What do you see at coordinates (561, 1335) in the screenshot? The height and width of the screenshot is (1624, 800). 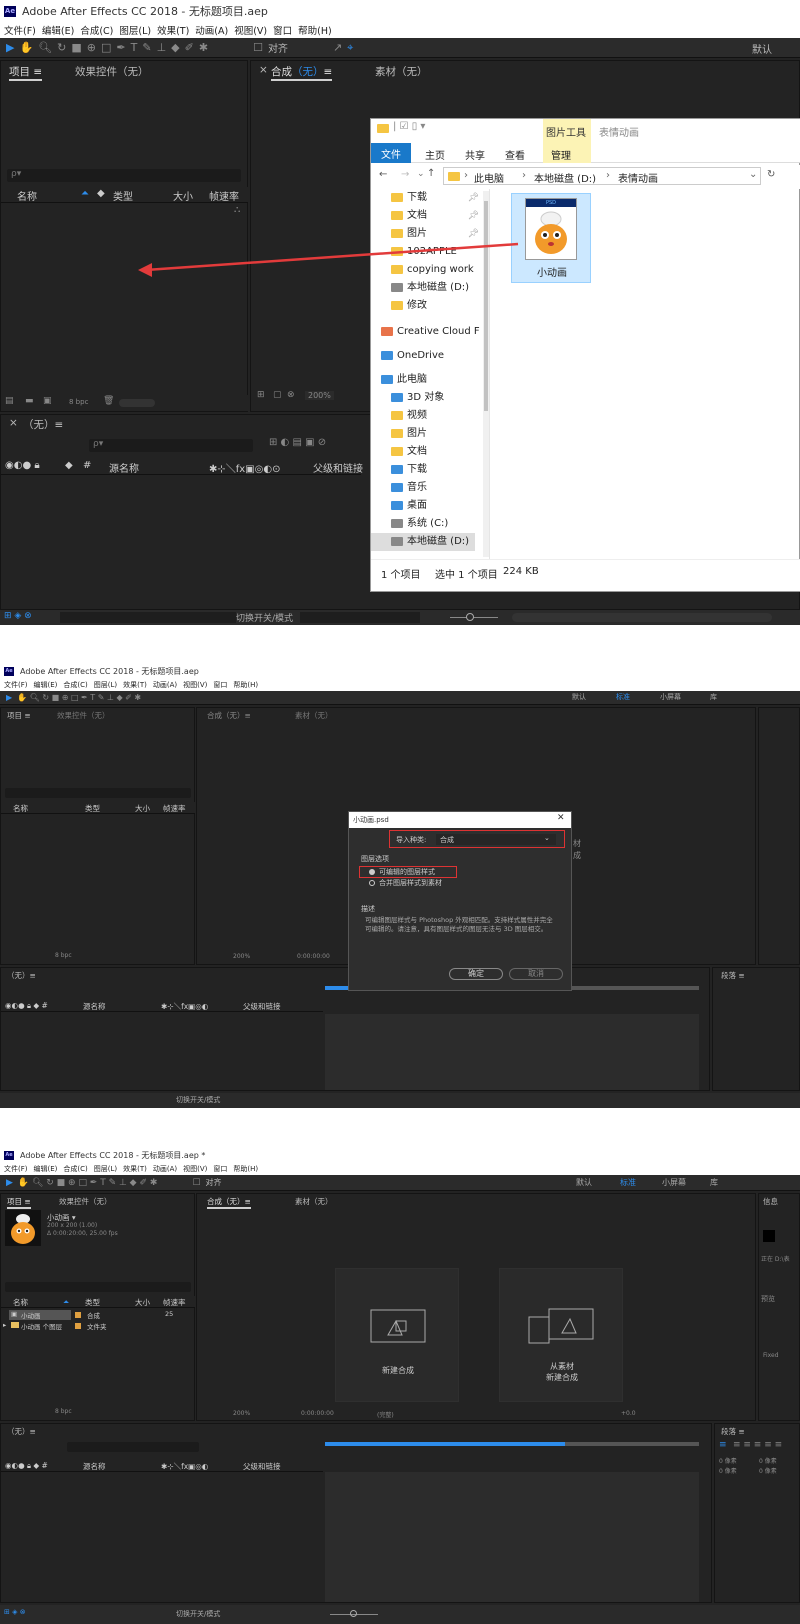 I see `new-comp-from-footage-card: 从素材 新建合成` at bounding box center [561, 1335].